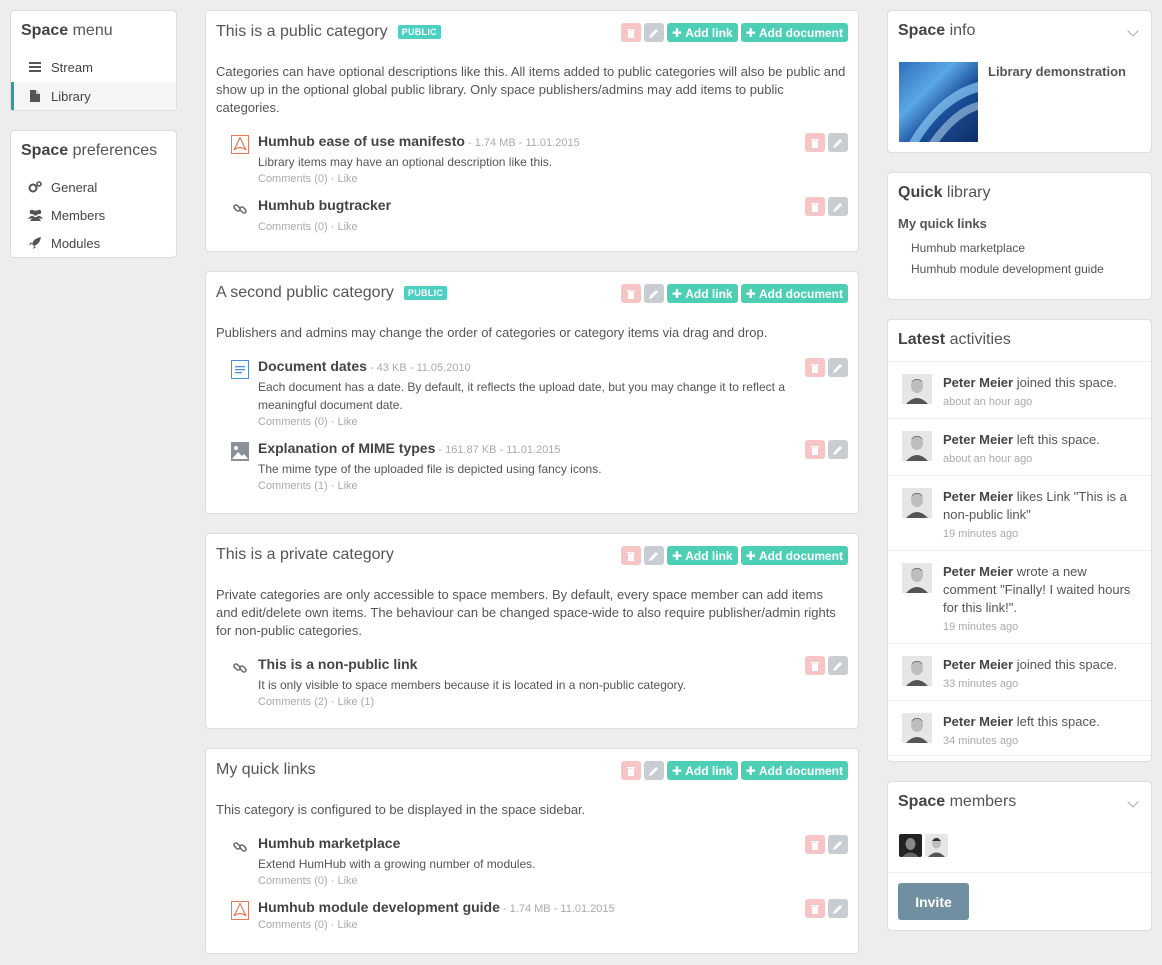 This screenshot has height=965, width=1162. Describe the element at coordinates (1019, 758) in the screenshot. I see `activities-scrollbar` at that location.